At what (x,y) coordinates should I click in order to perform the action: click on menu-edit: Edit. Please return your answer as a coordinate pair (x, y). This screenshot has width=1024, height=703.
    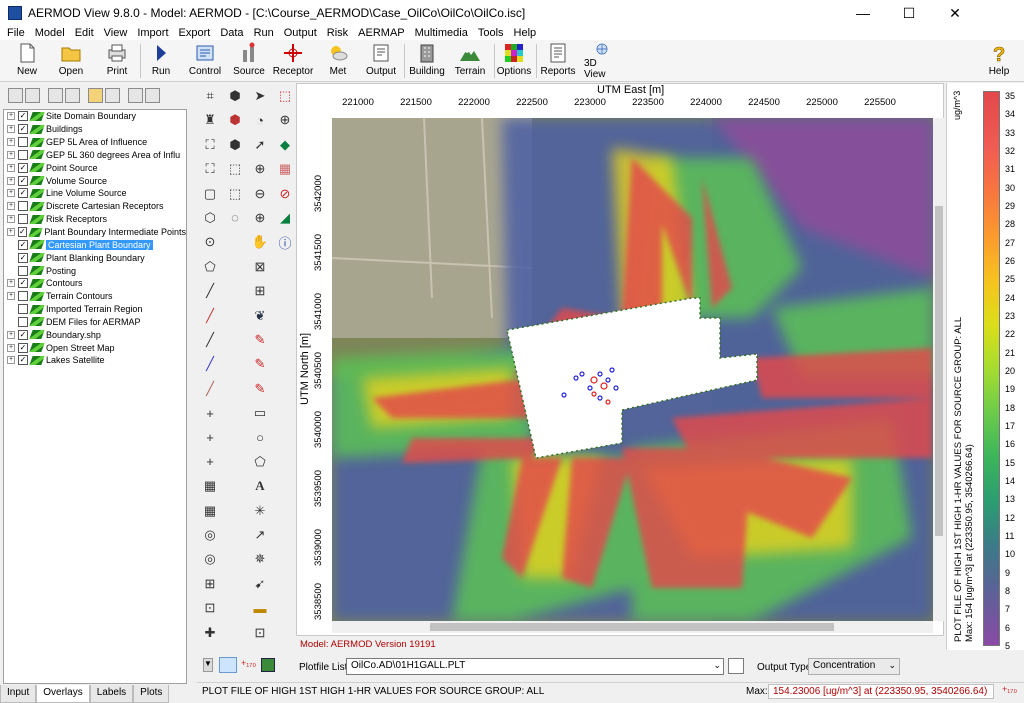
    Looking at the image, I should click on (84, 33).